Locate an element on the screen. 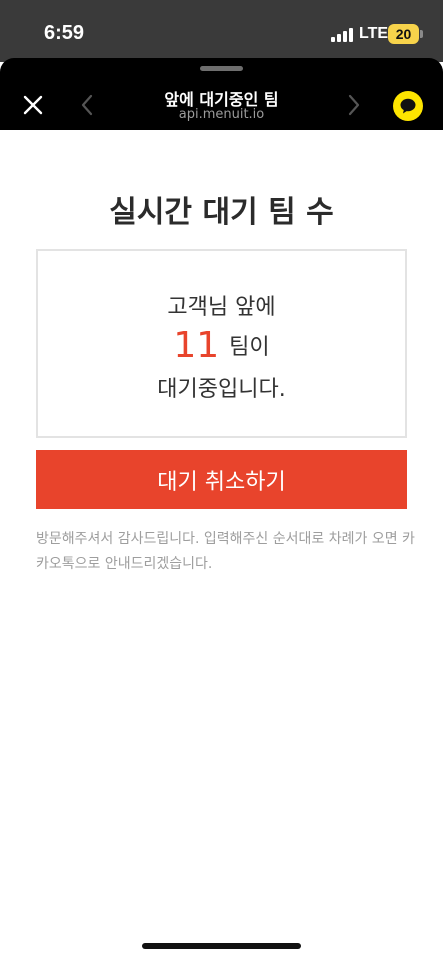  cancel-wait-button: 대기 취소하기 is located at coordinates (221, 479).